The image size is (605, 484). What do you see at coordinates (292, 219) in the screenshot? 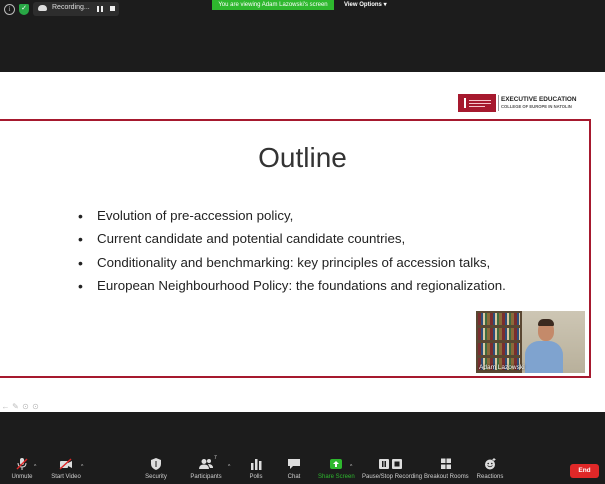
I see `list-item: Evolution of pre-accession policy,` at bounding box center [292, 219].